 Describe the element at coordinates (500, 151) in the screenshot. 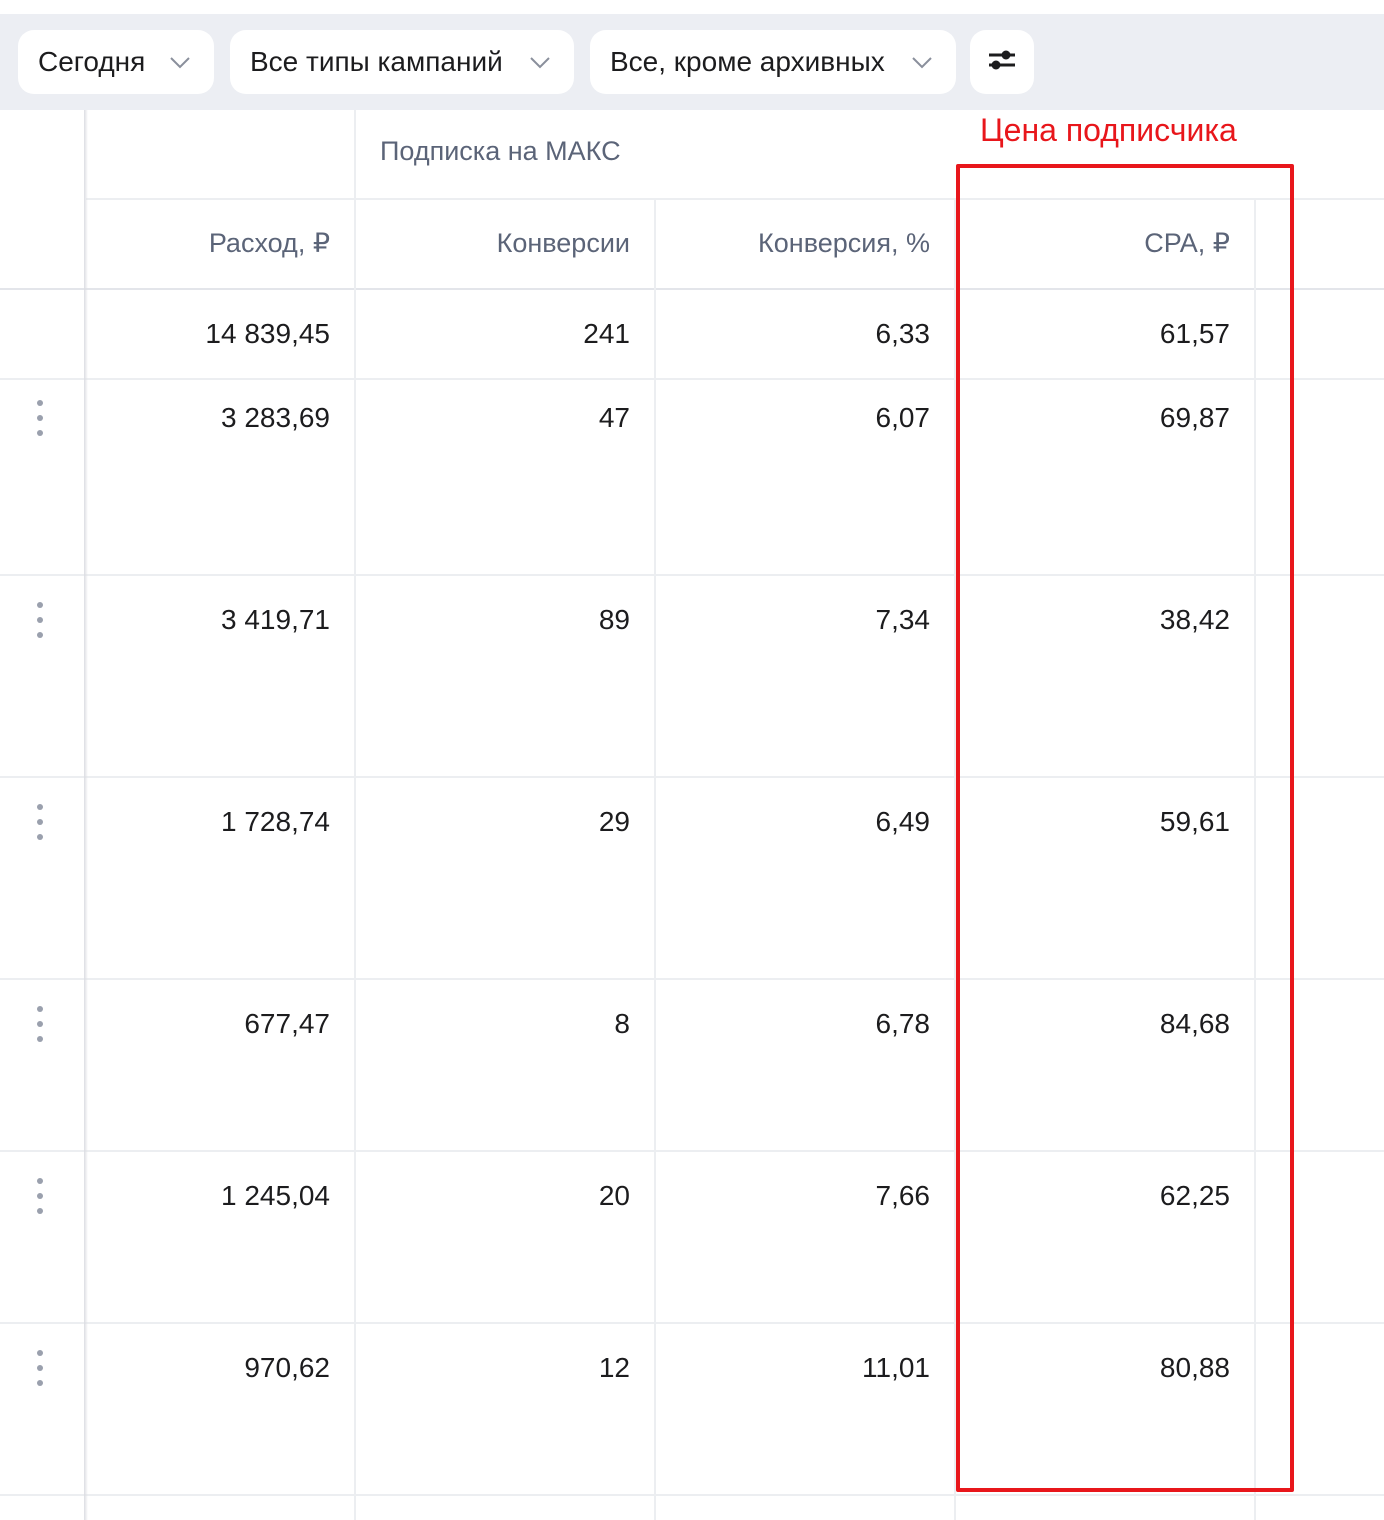

I see `goal-group-header: Подписка на МАКС` at that location.